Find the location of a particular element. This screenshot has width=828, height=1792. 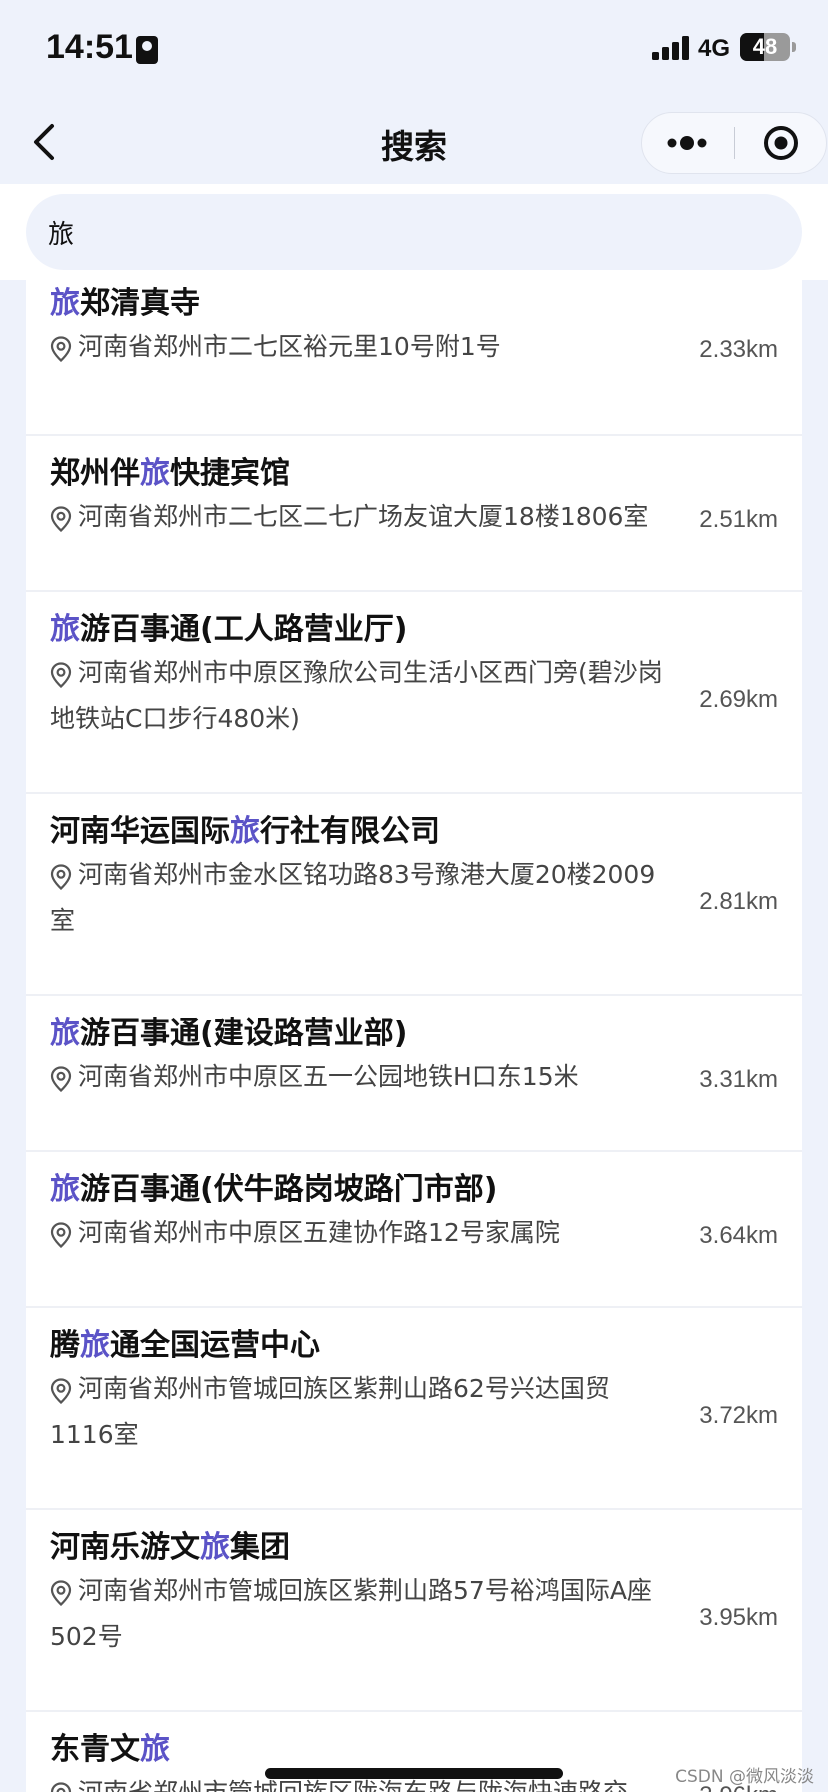

result-title-prefix: 郑州伴 is located at coordinates (95, 473).